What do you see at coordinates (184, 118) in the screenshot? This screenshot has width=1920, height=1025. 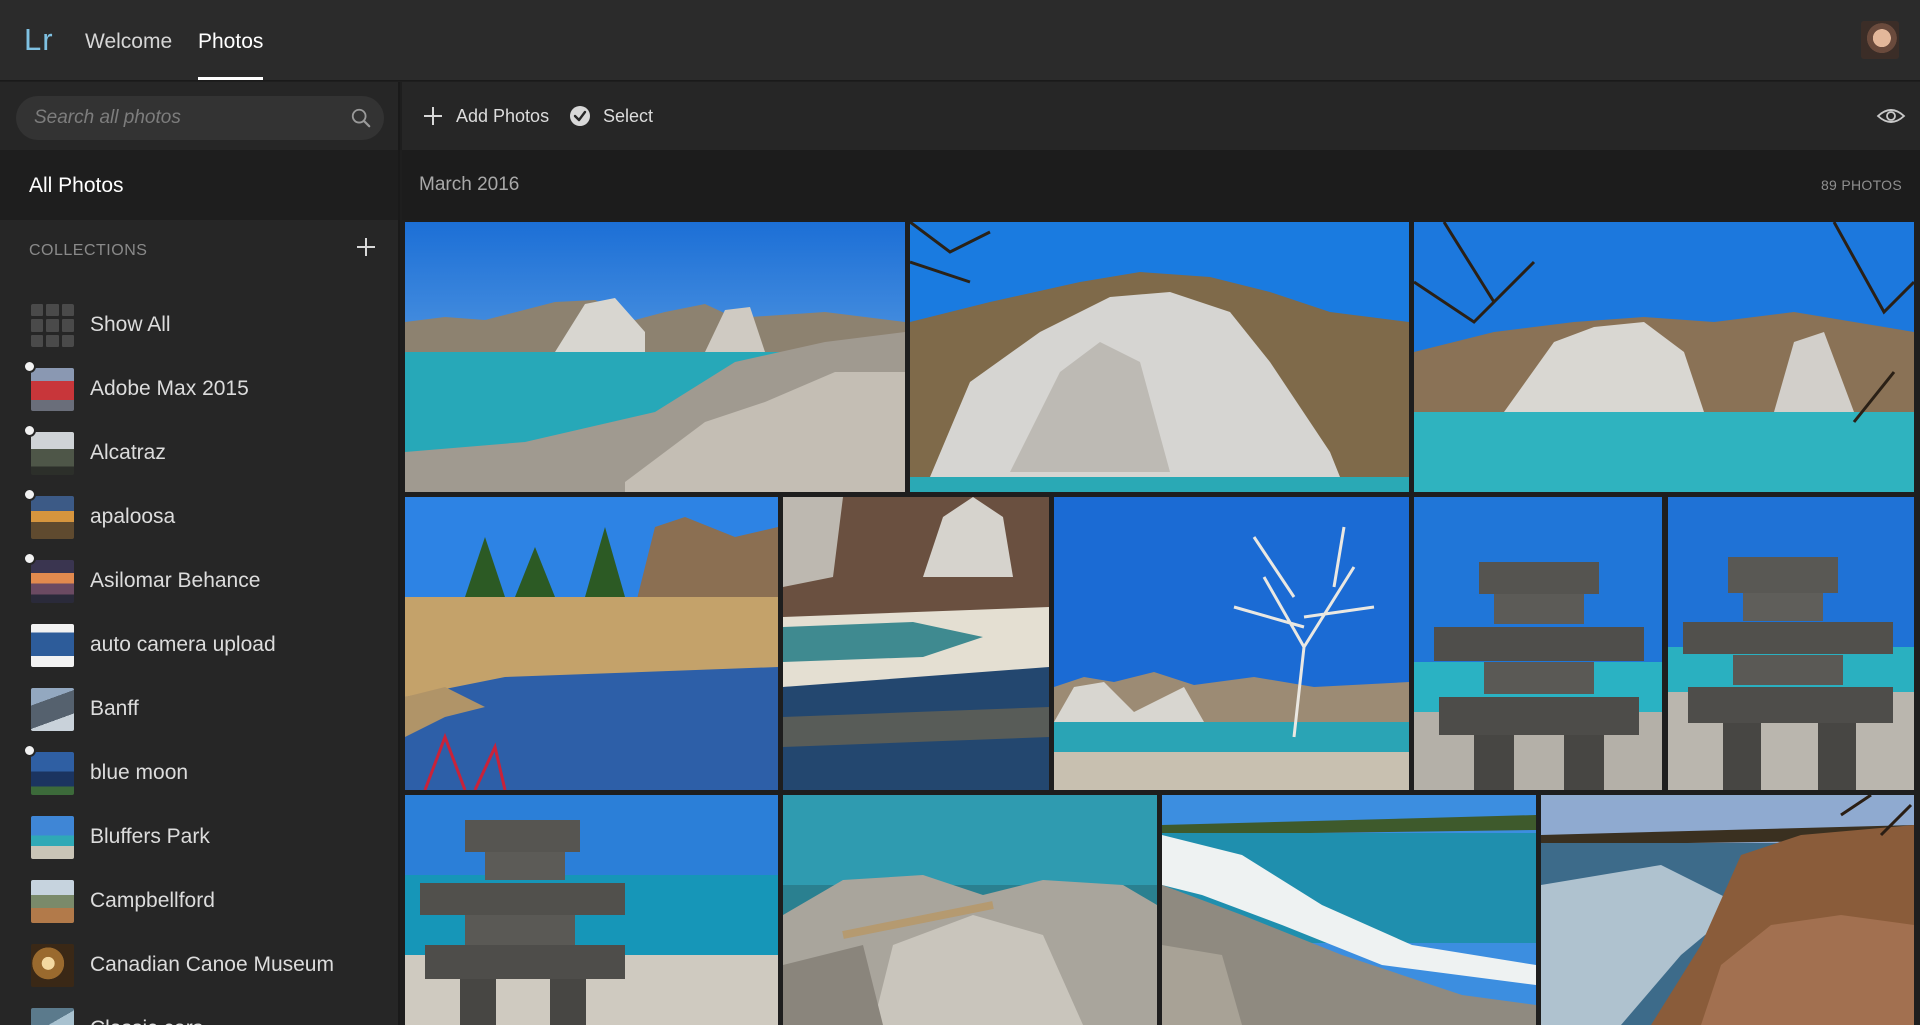 I see `search-input` at bounding box center [184, 118].